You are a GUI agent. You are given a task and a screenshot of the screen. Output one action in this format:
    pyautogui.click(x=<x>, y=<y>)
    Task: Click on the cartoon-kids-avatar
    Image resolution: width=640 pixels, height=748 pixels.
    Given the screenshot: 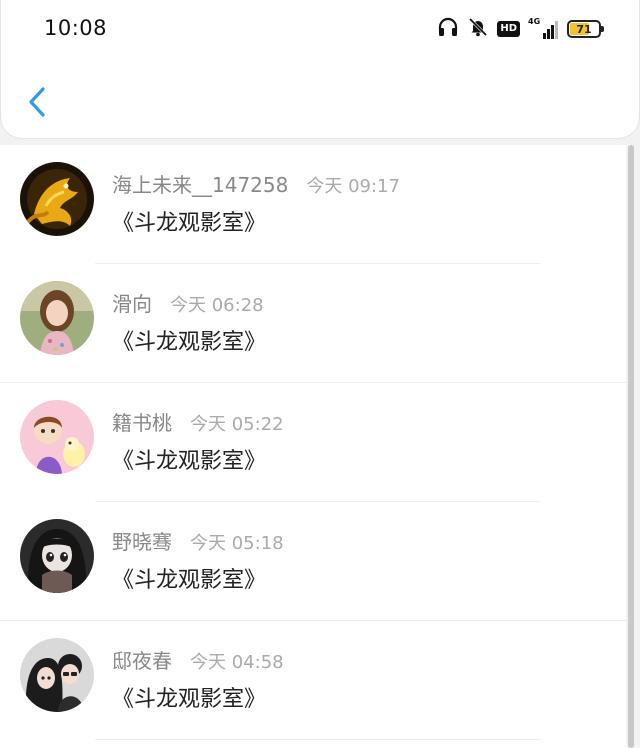 What is the action you would take?
    pyautogui.click(x=57, y=437)
    